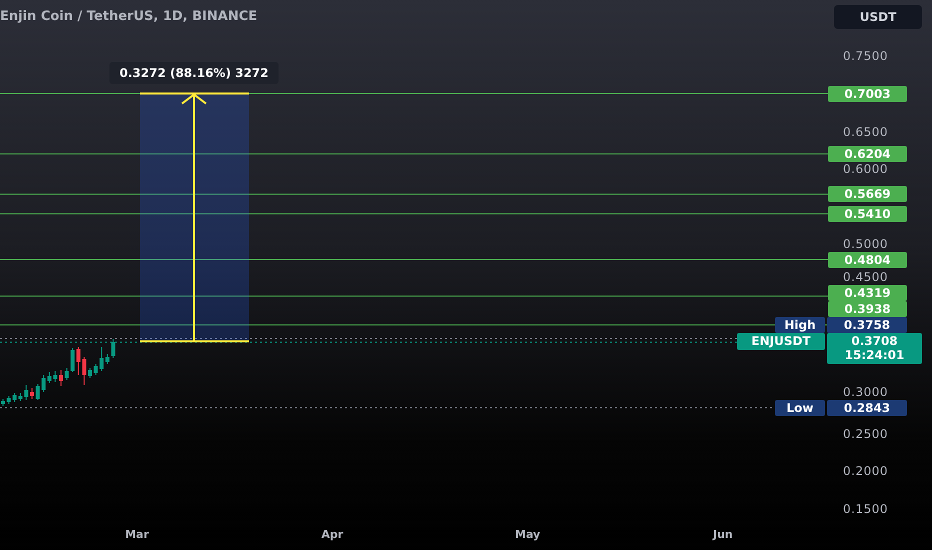 This screenshot has width=932, height=550. What do you see at coordinates (865, 169) in the screenshot?
I see `price-axis-label: 0.6000` at bounding box center [865, 169].